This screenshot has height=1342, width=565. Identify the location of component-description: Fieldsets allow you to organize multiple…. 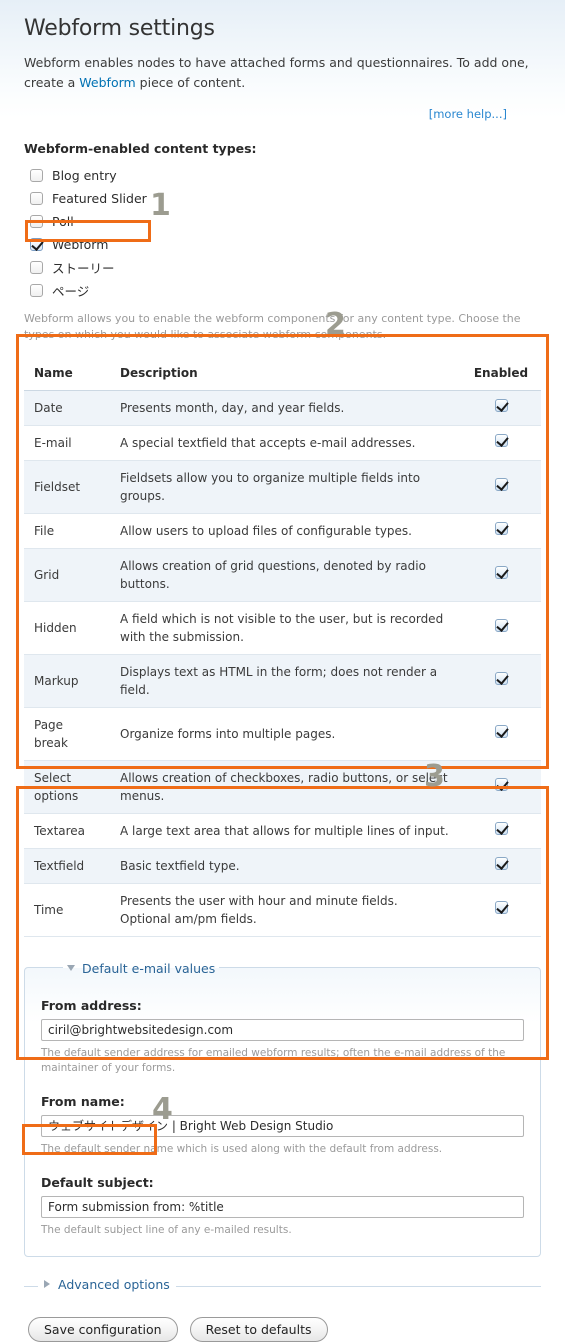
(285, 487).